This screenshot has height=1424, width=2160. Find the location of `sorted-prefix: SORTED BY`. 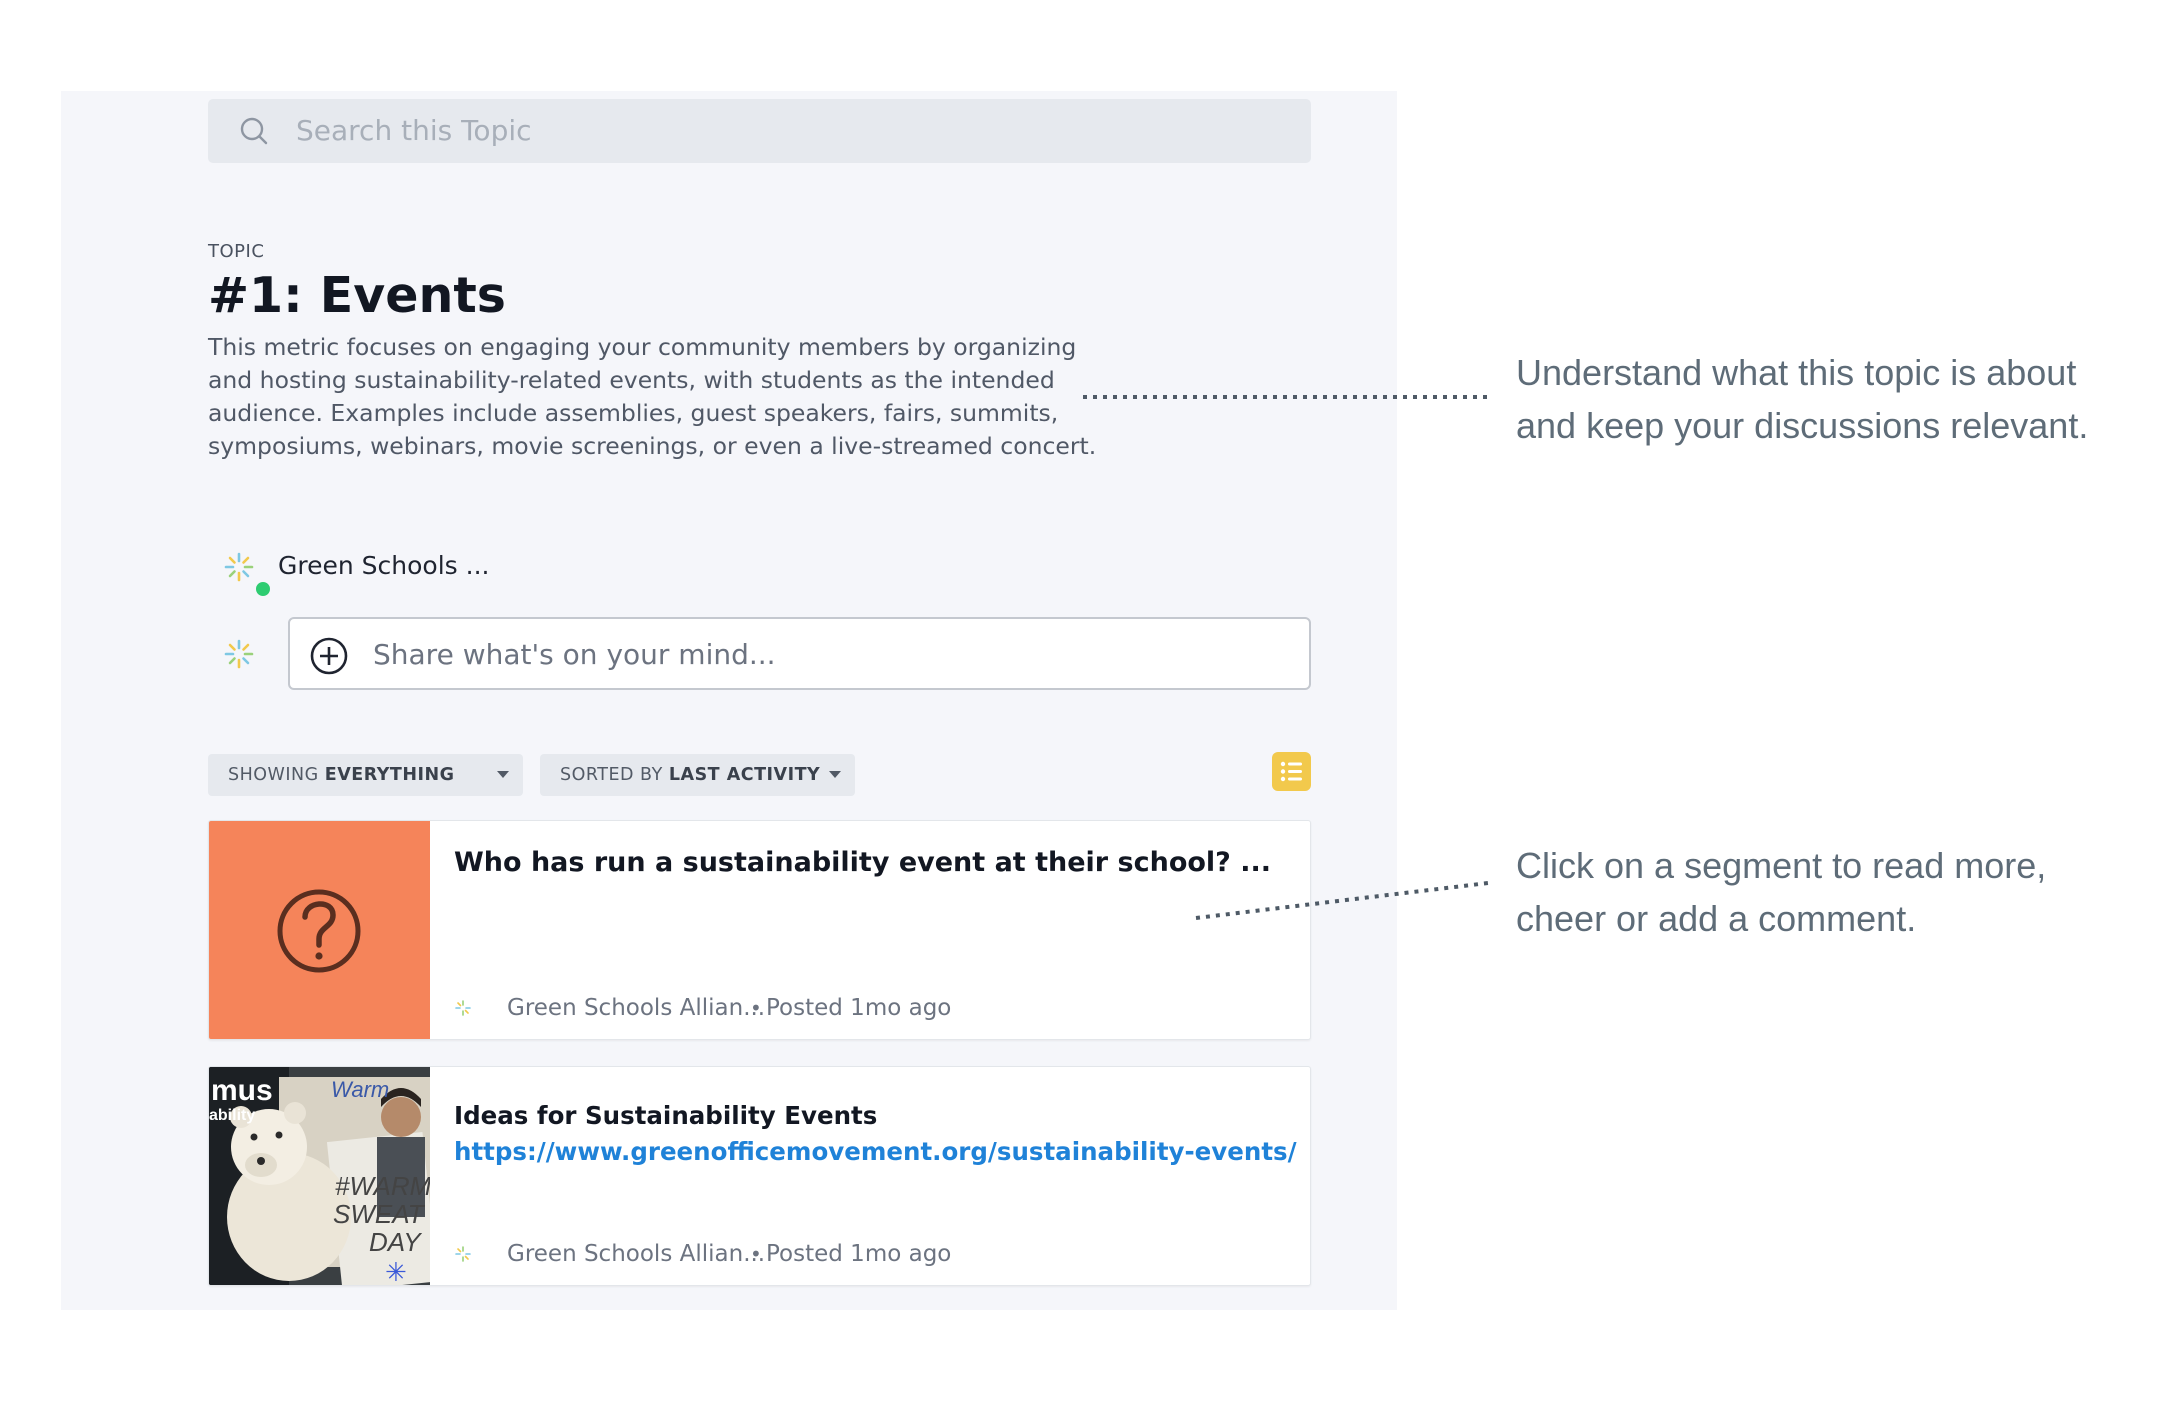

sorted-prefix: SORTED BY is located at coordinates (611, 775).